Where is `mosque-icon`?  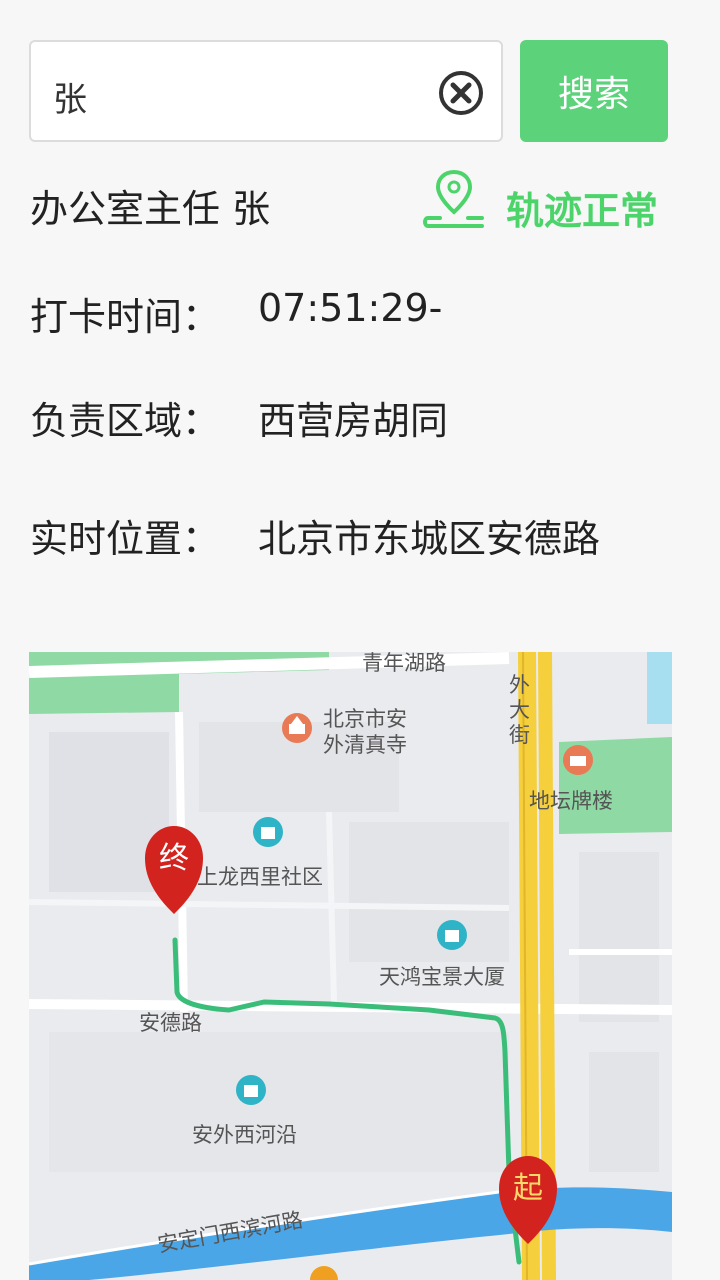
mosque-icon is located at coordinates (297, 728).